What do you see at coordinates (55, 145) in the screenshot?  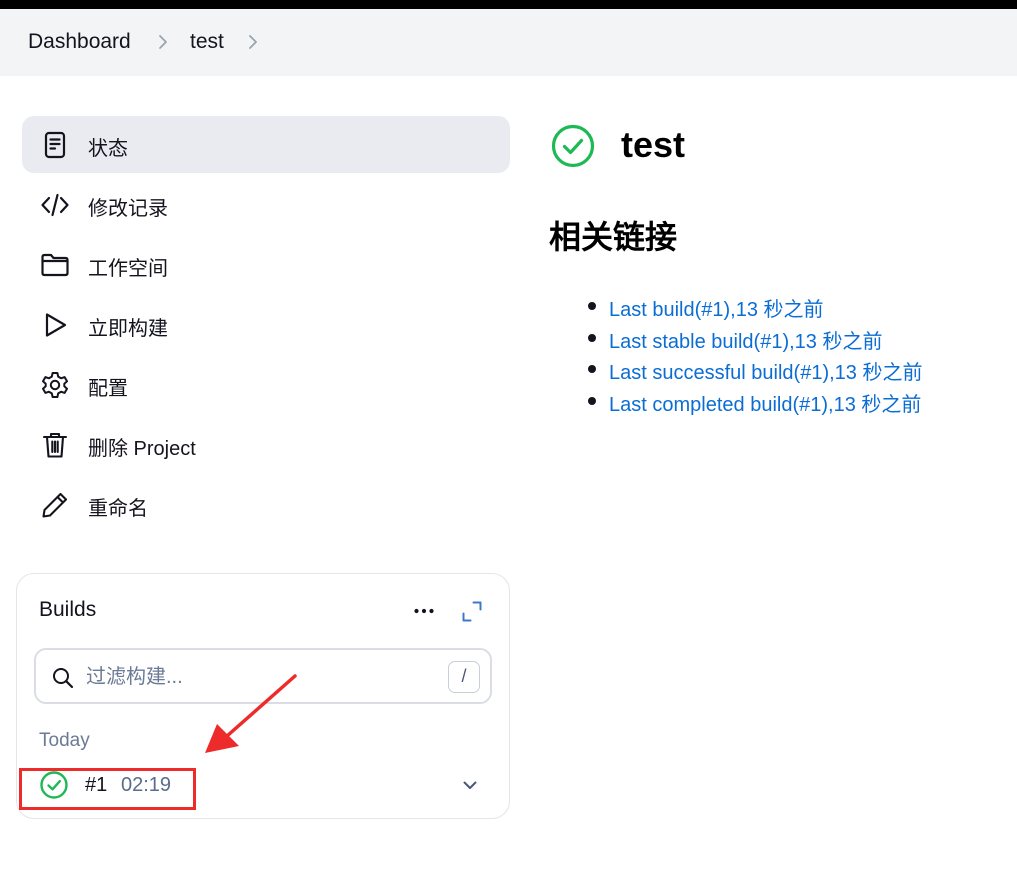 I see `document-icon` at bounding box center [55, 145].